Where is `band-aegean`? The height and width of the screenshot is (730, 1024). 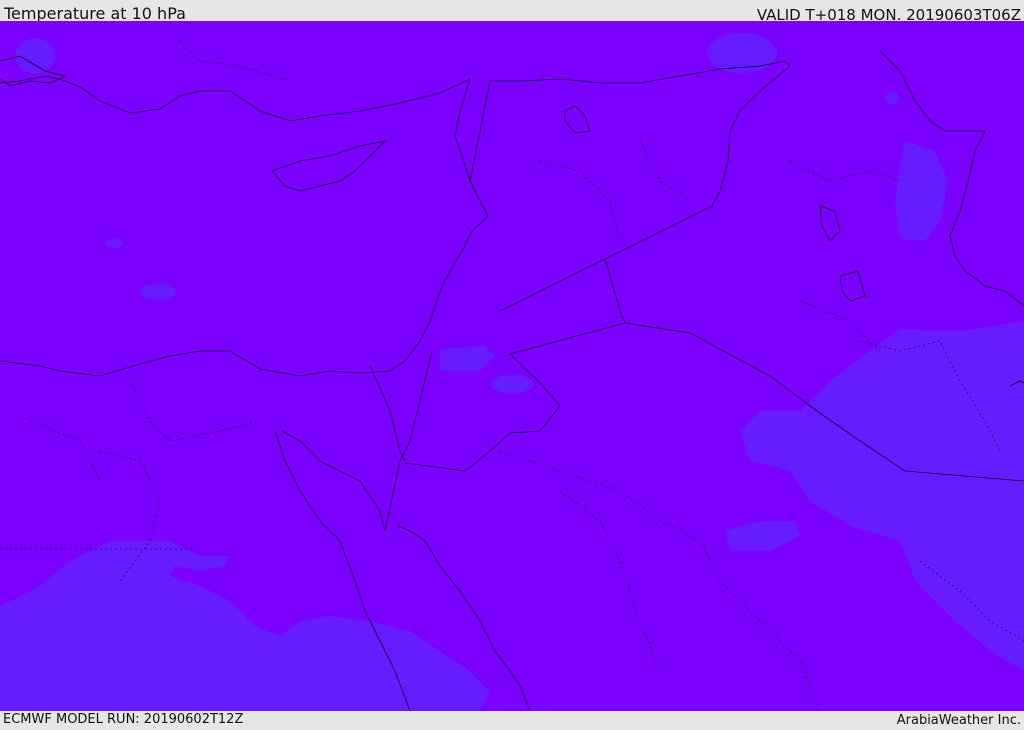
band-aegean is located at coordinates (35, 56).